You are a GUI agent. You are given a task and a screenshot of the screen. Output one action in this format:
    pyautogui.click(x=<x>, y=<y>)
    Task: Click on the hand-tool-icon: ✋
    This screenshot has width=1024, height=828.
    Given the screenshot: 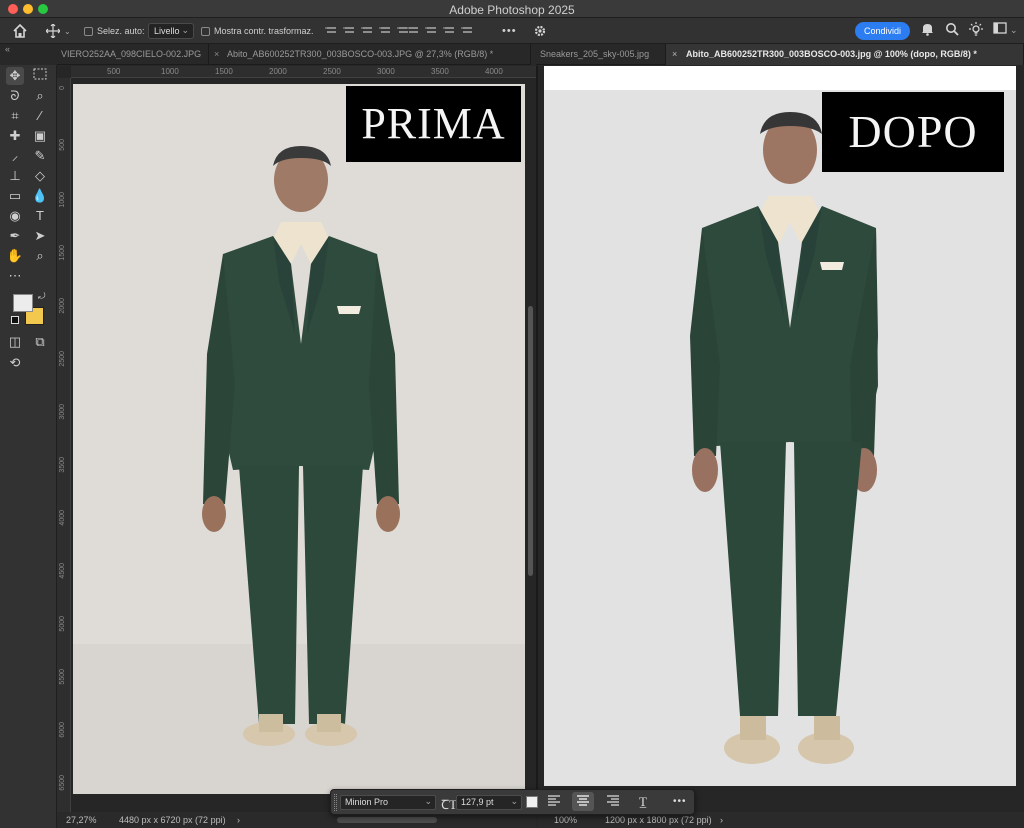 What is the action you would take?
    pyautogui.click(x=15, y=256)
    